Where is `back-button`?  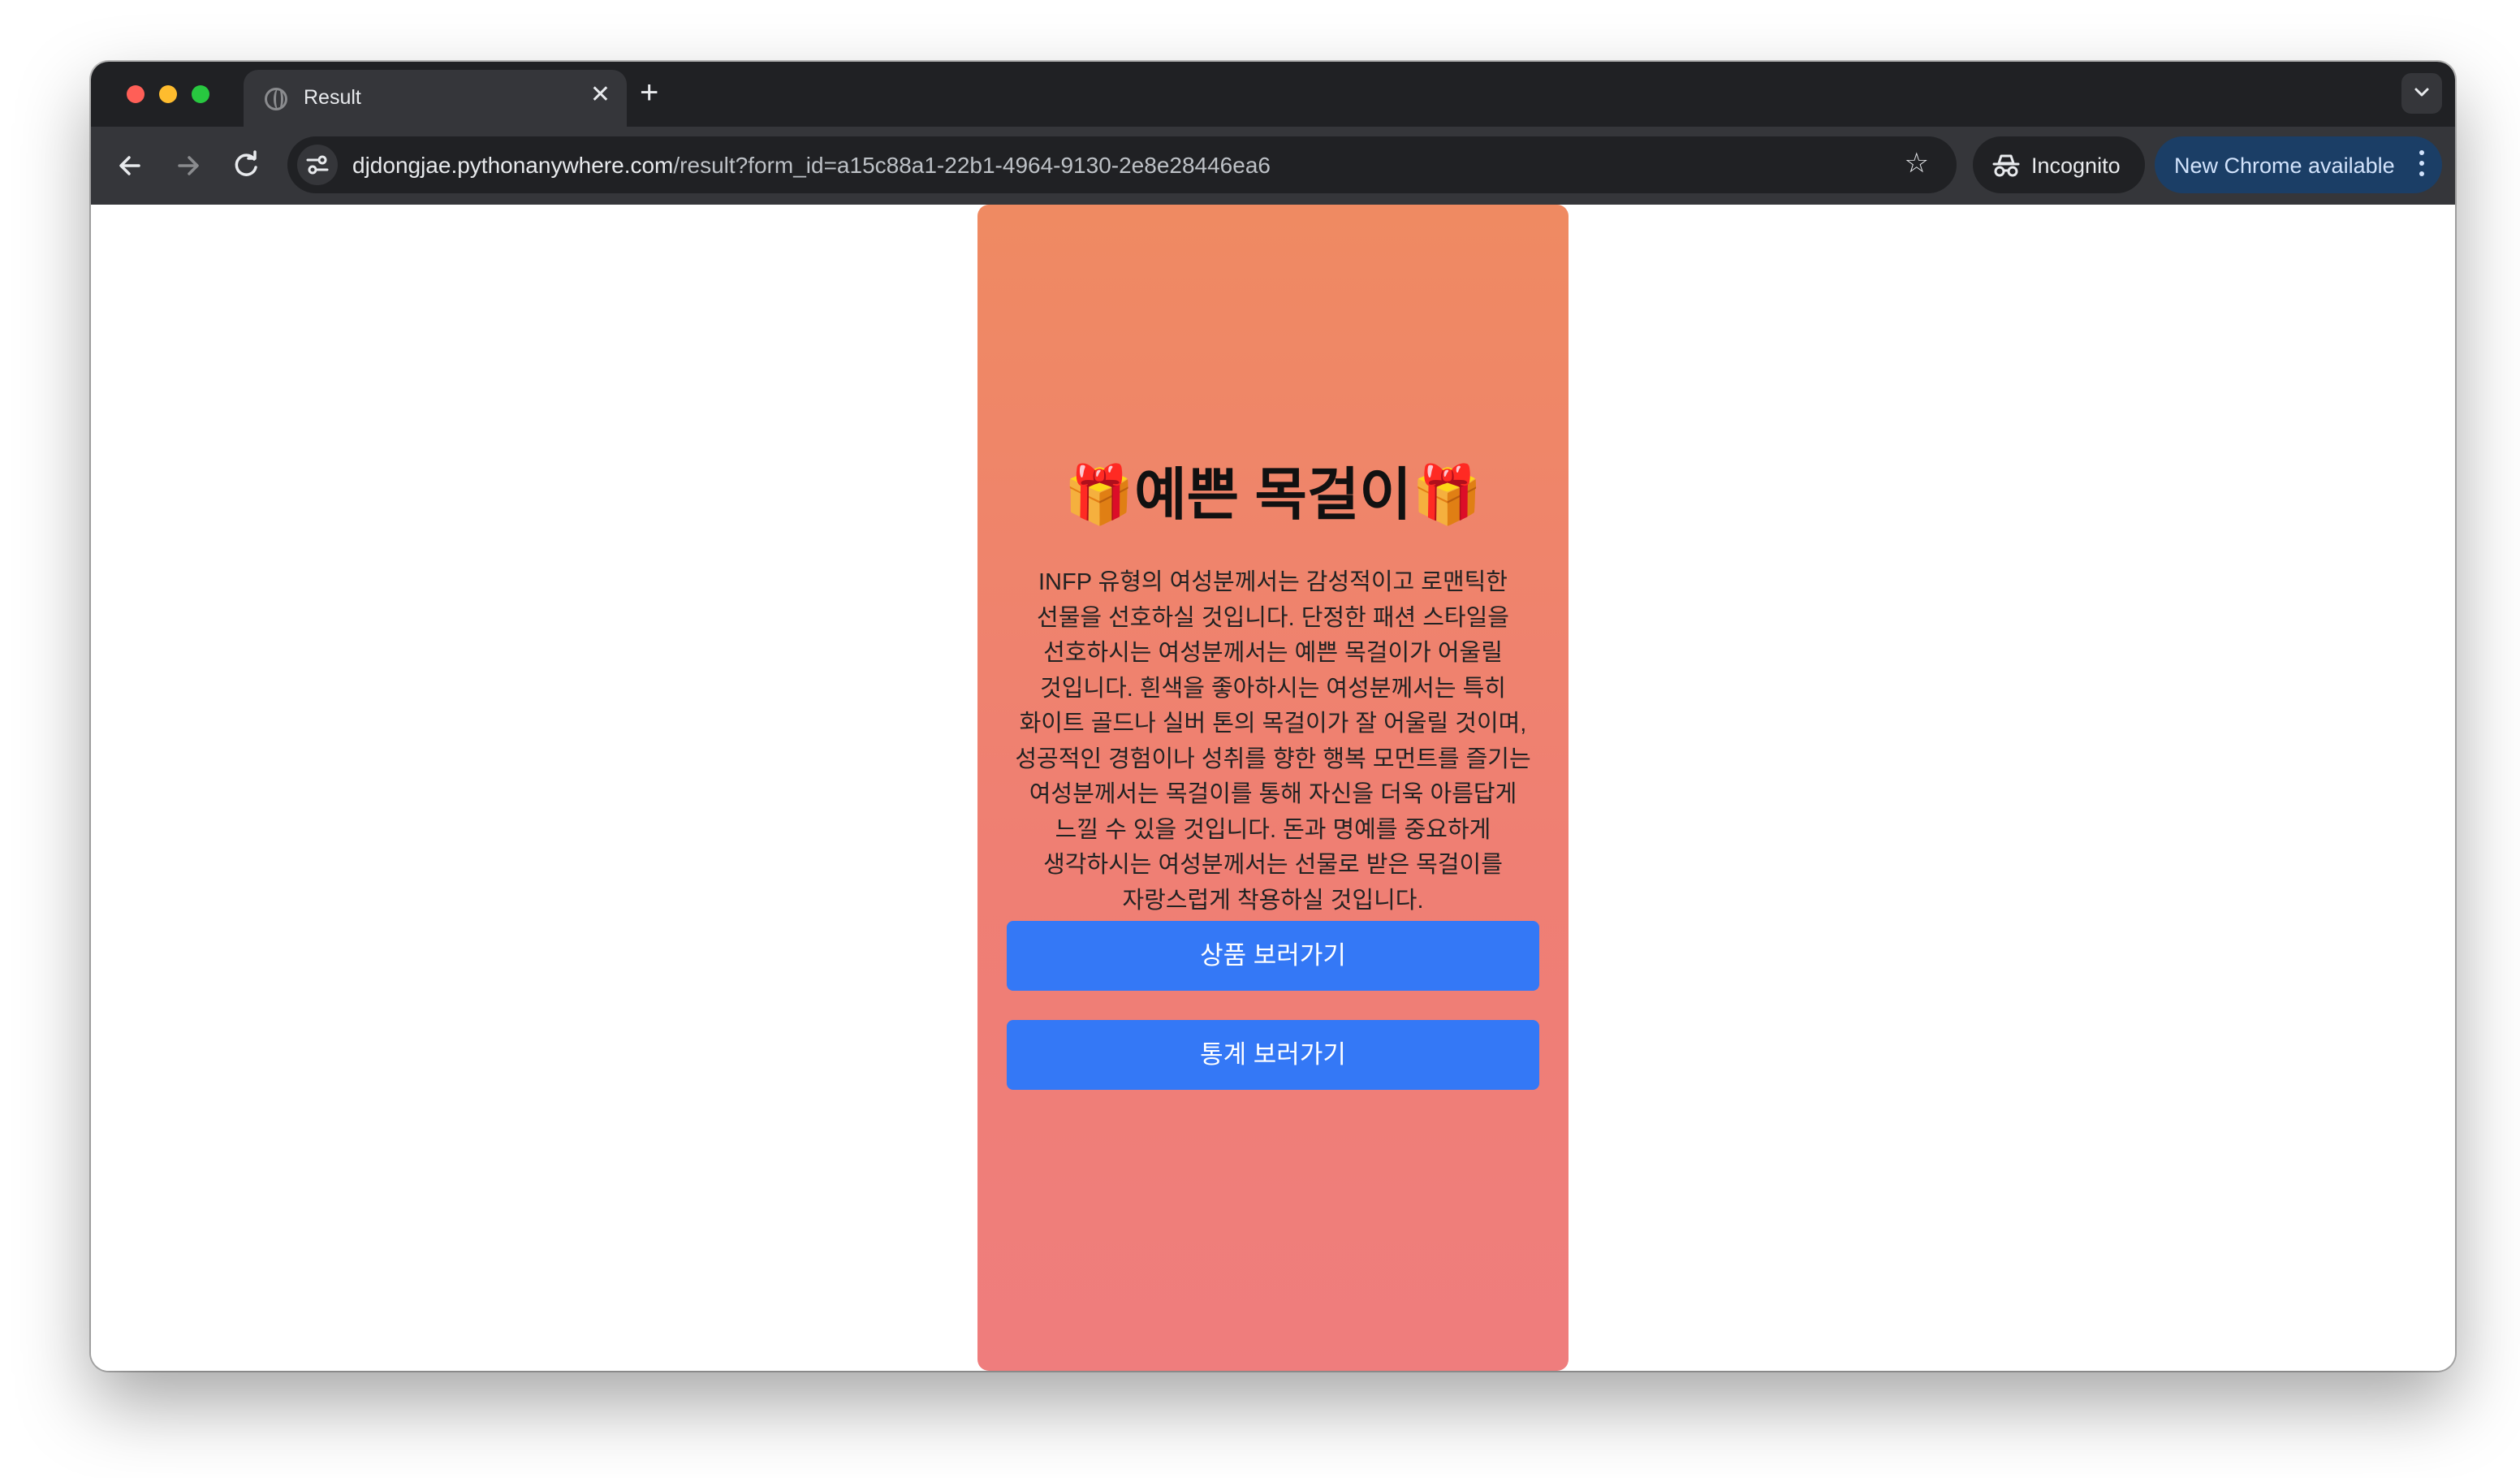 back-button is located at coordinates (130, 166).